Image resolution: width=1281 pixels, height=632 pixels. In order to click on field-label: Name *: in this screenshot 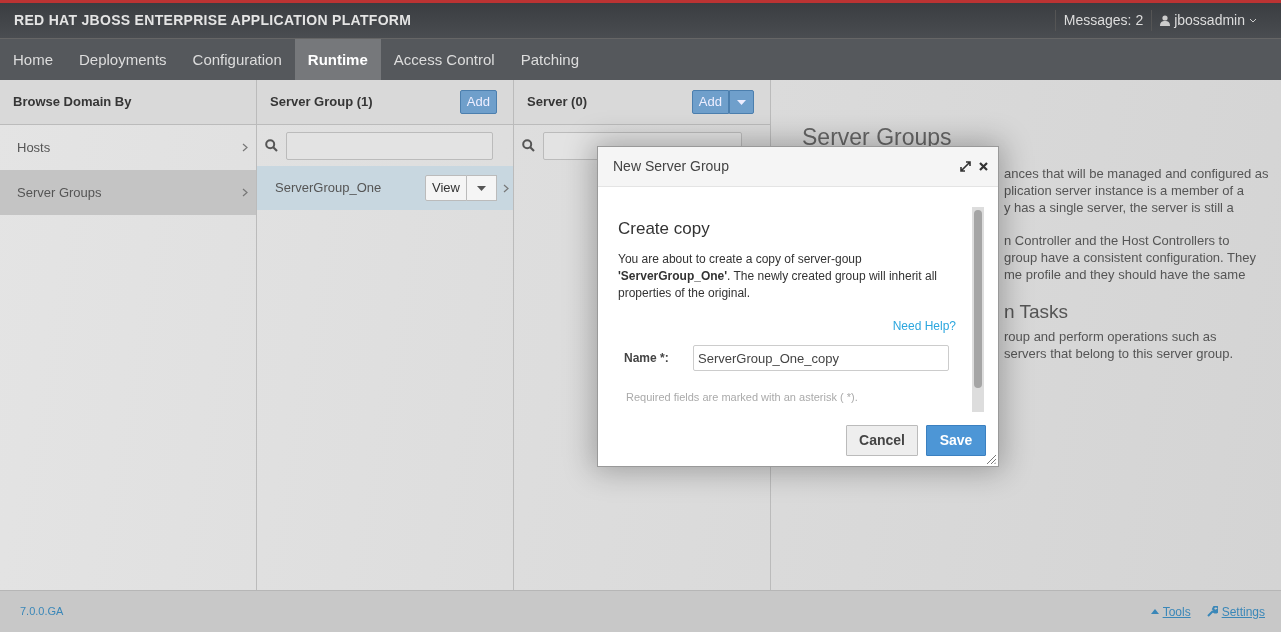, I will do `click(646, 358)`.